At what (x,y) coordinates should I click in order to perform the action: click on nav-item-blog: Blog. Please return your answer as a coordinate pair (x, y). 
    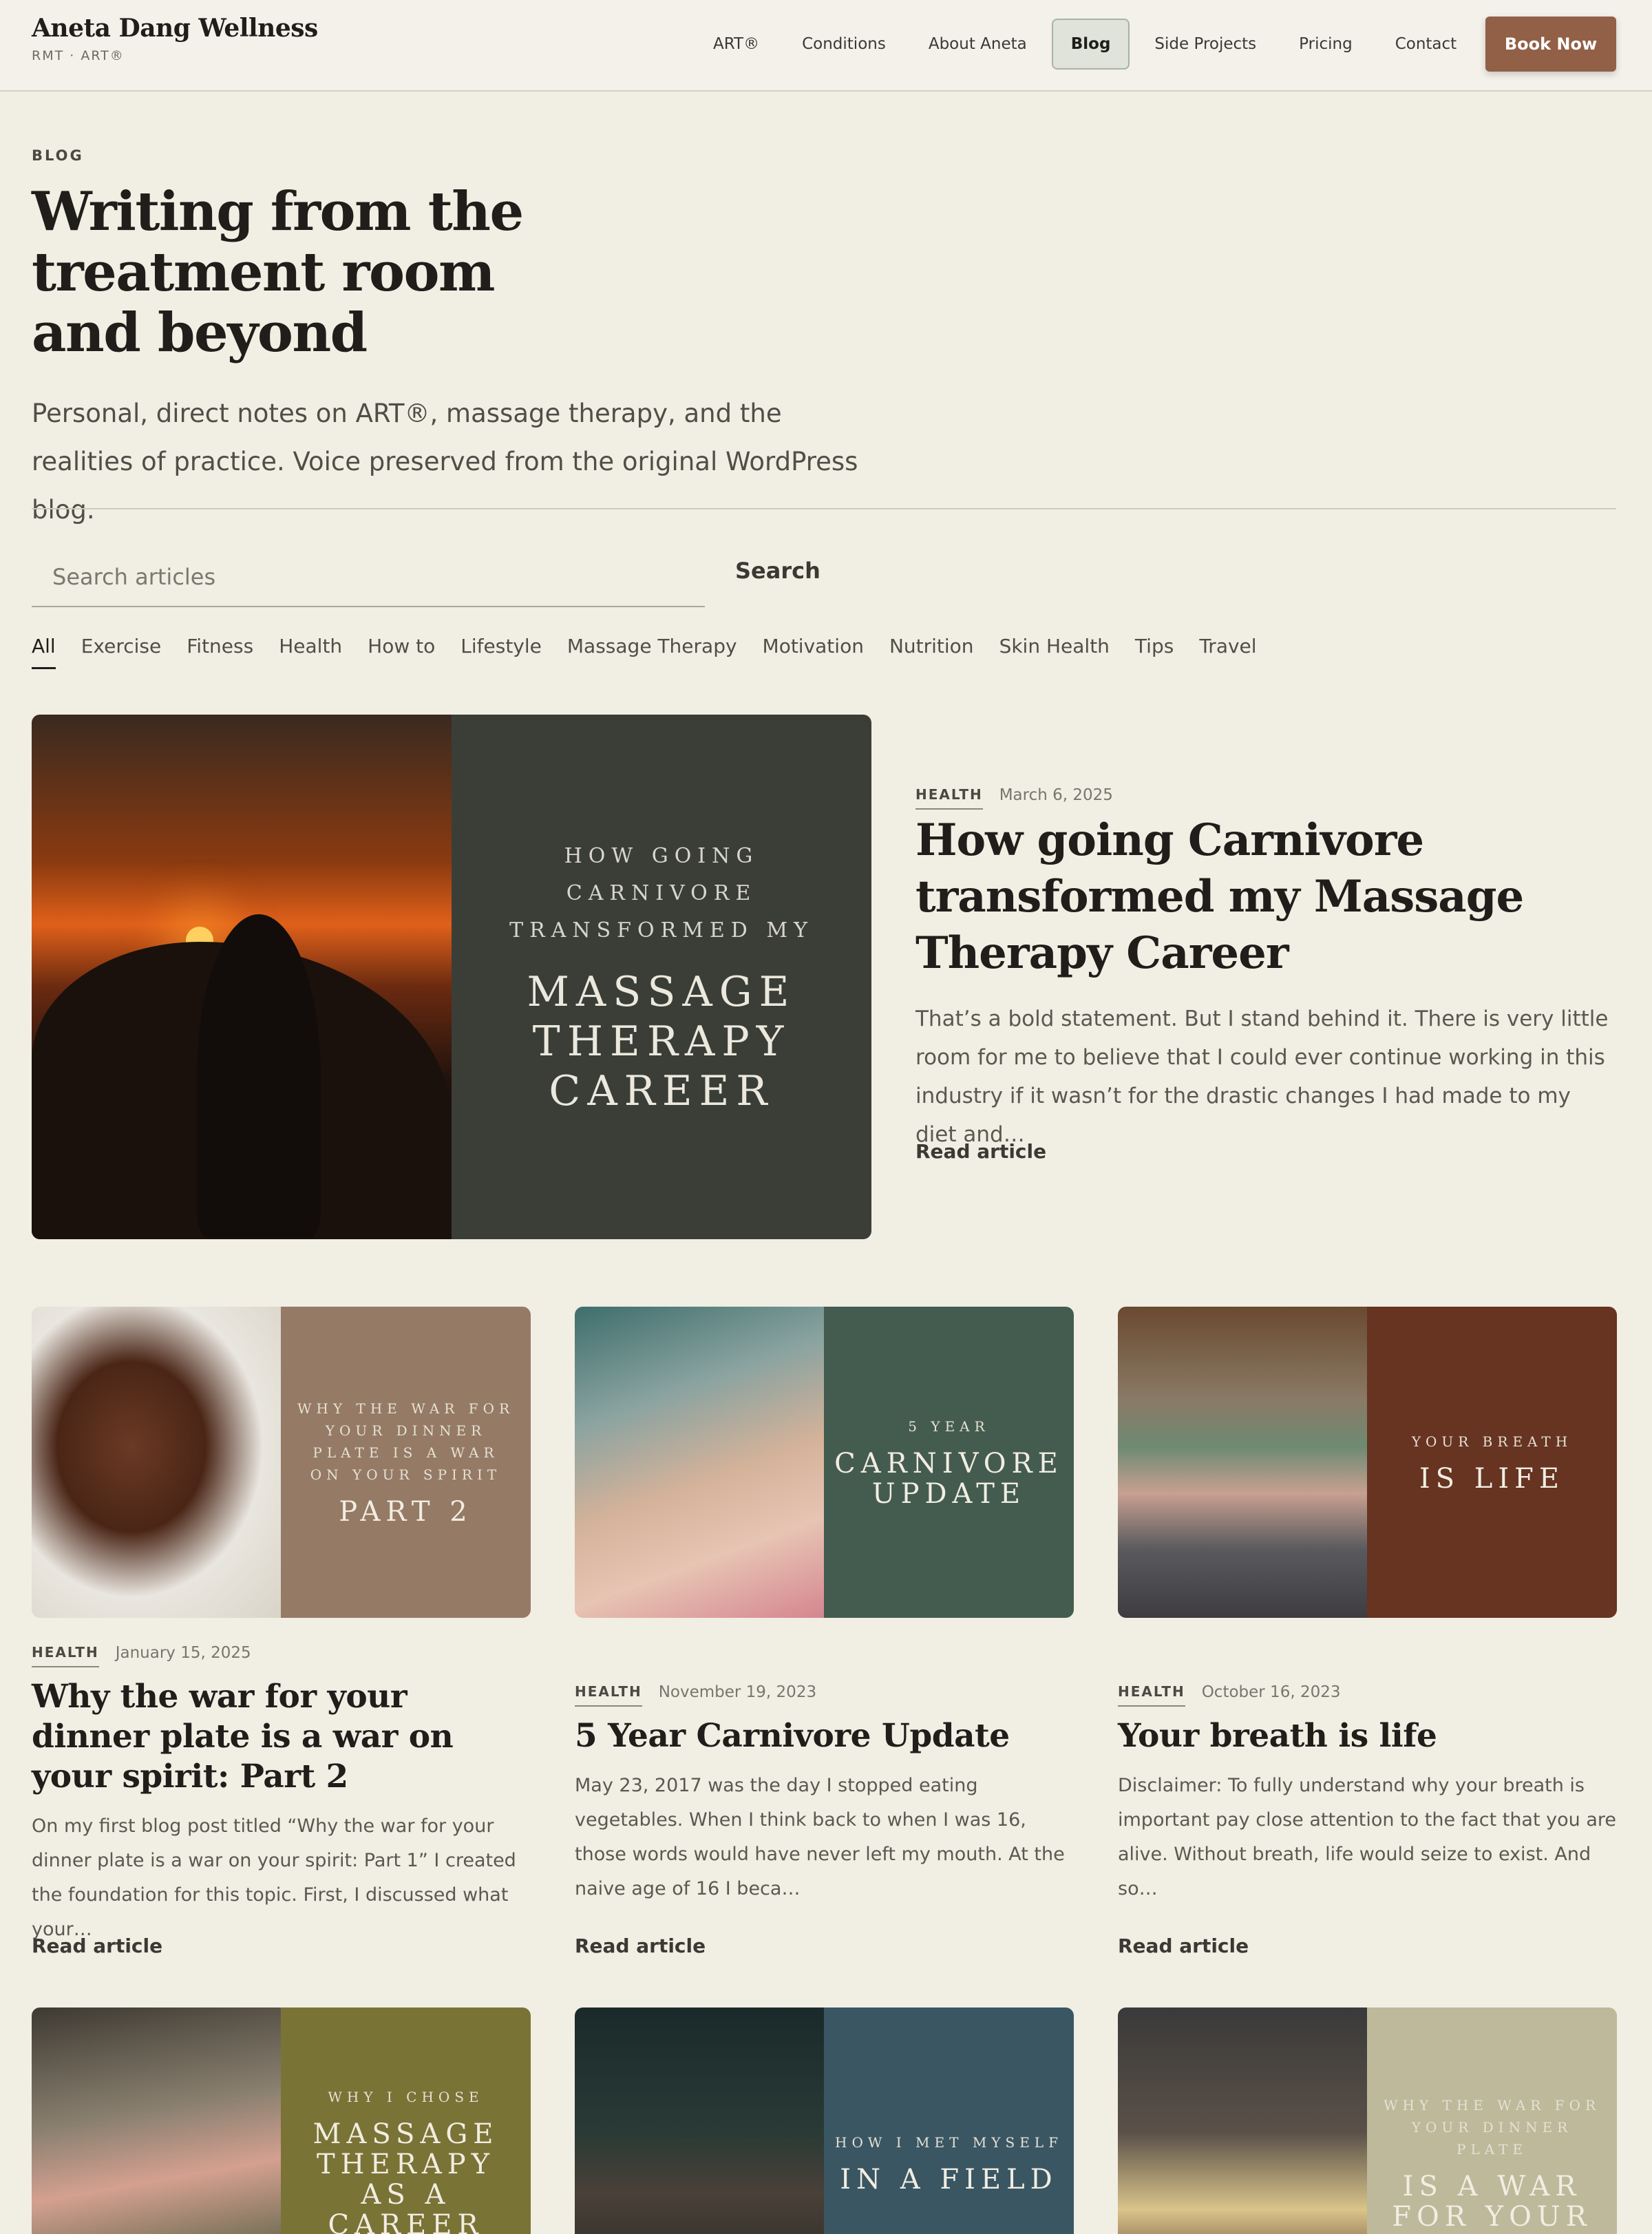
    Looking at the image, I should click on (1091, 45).